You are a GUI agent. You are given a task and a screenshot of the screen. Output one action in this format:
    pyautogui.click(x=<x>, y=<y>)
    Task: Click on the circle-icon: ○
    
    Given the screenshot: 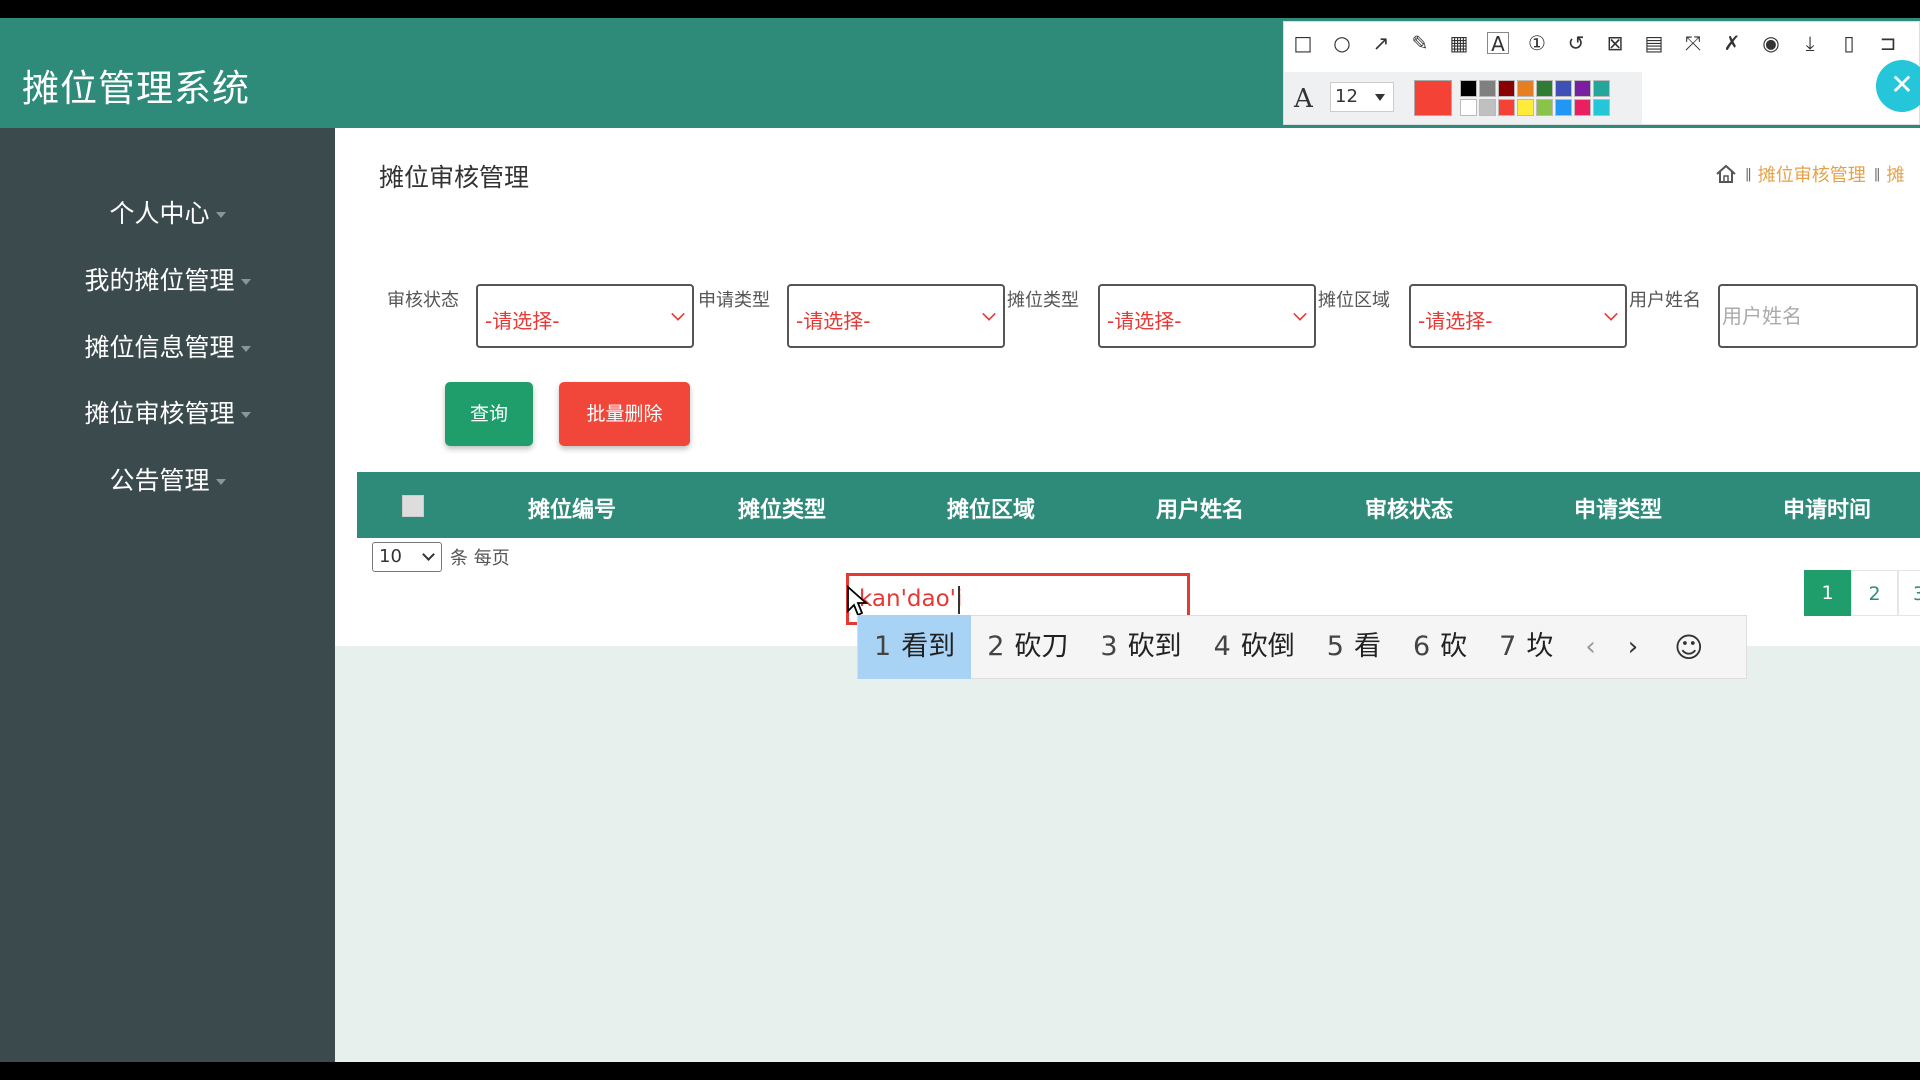 What is the action you would take?
    pyautogui.click(x=1342, y=43)
    